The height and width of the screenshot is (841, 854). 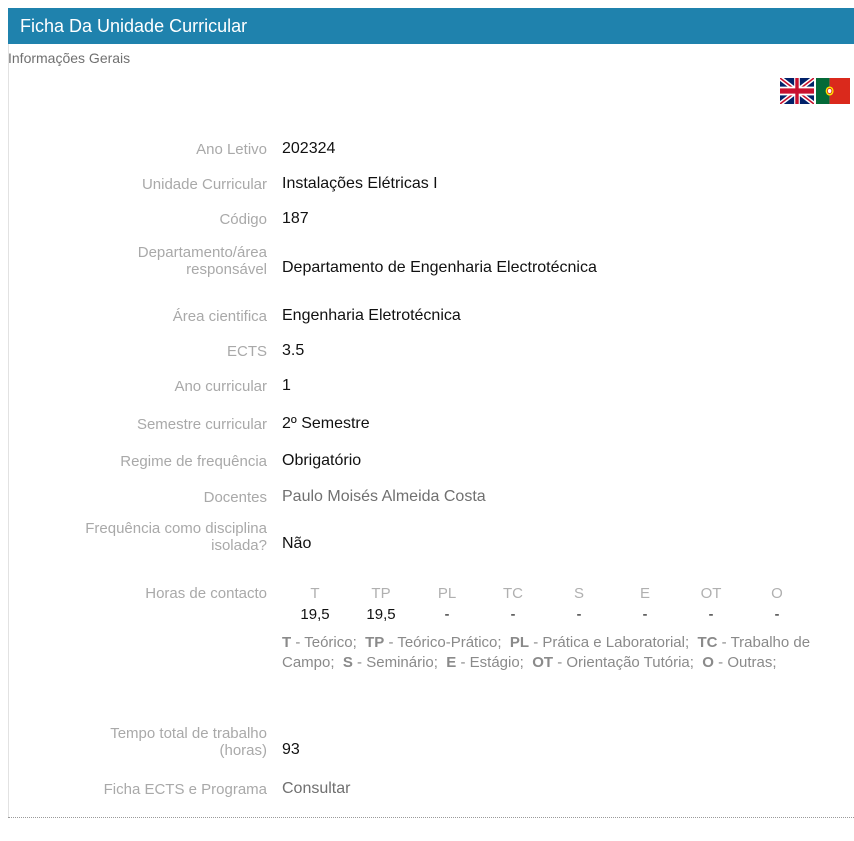 I want to click on hours-header-pl: PL, so click(x=447, y=593).